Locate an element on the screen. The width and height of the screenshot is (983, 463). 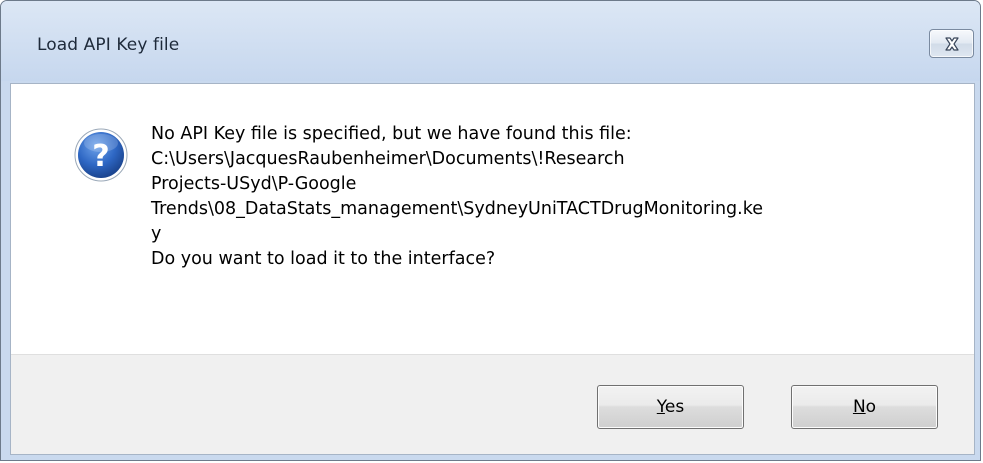
yes-button-label: Yes is located at coordinates (670, 407).